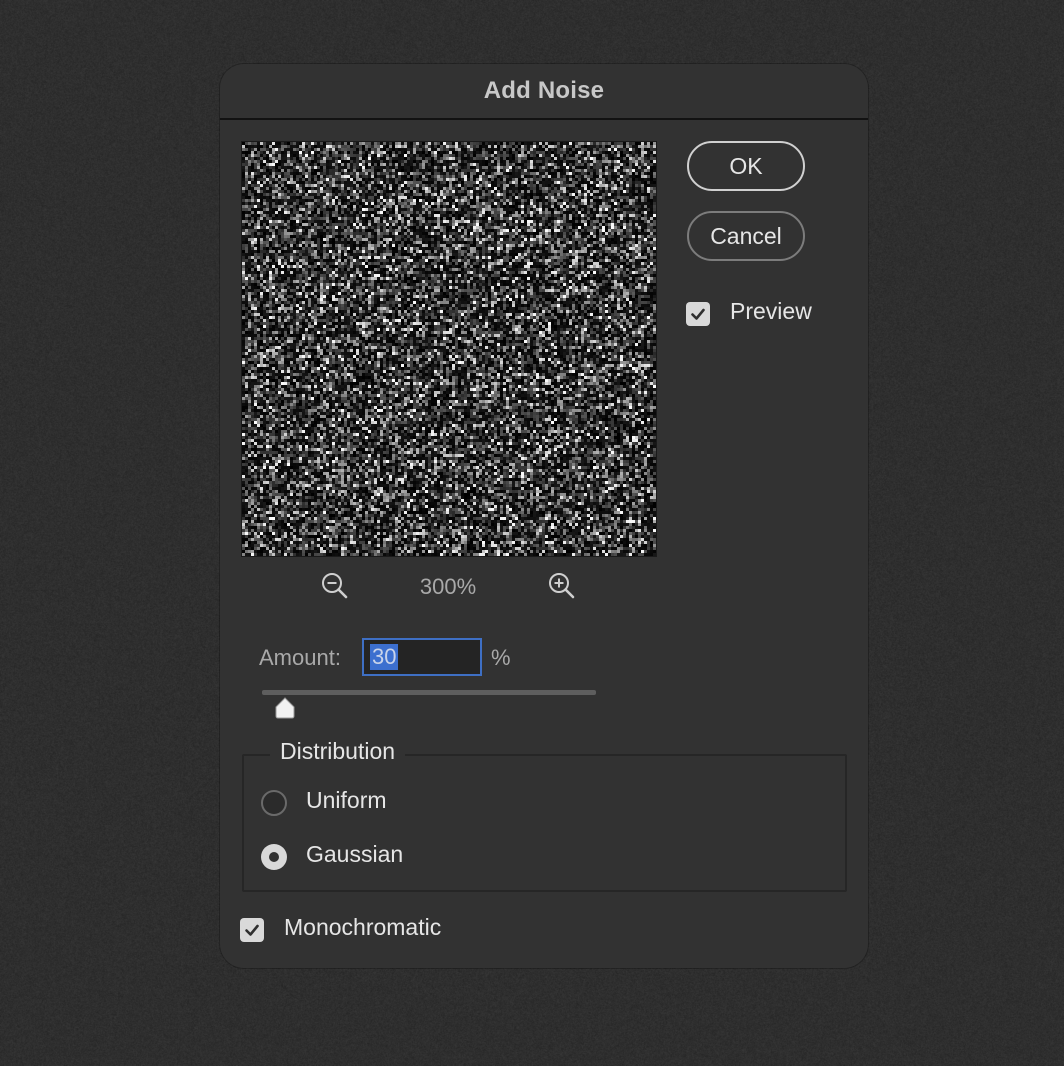  Describe the element at coordinates (422, 657) in the screenshot. I see `amount-input: 30` at that location.